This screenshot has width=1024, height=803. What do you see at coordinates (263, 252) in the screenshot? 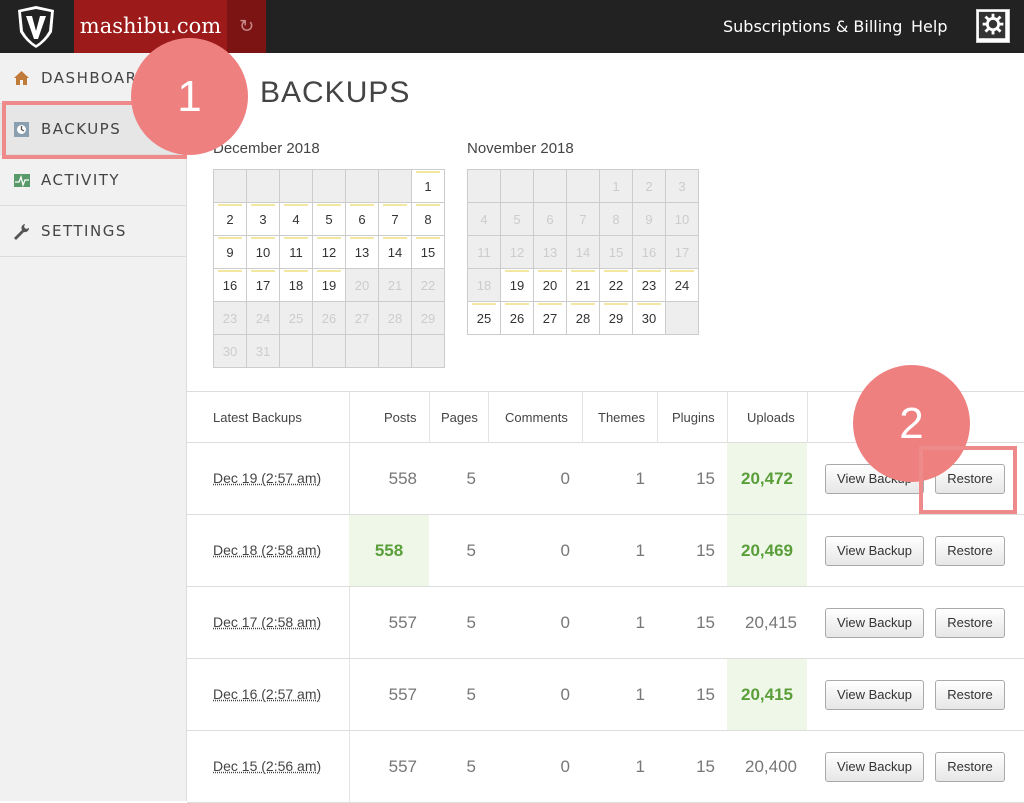
I see `calendar-day-with-backup: 10` at bounding box center [263, 252].